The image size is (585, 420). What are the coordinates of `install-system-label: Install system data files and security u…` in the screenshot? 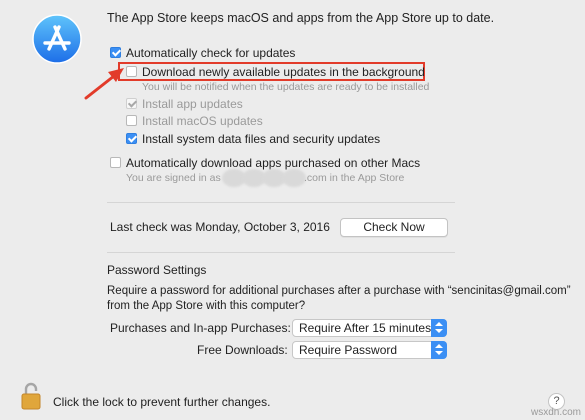 It's located at (261, 139).